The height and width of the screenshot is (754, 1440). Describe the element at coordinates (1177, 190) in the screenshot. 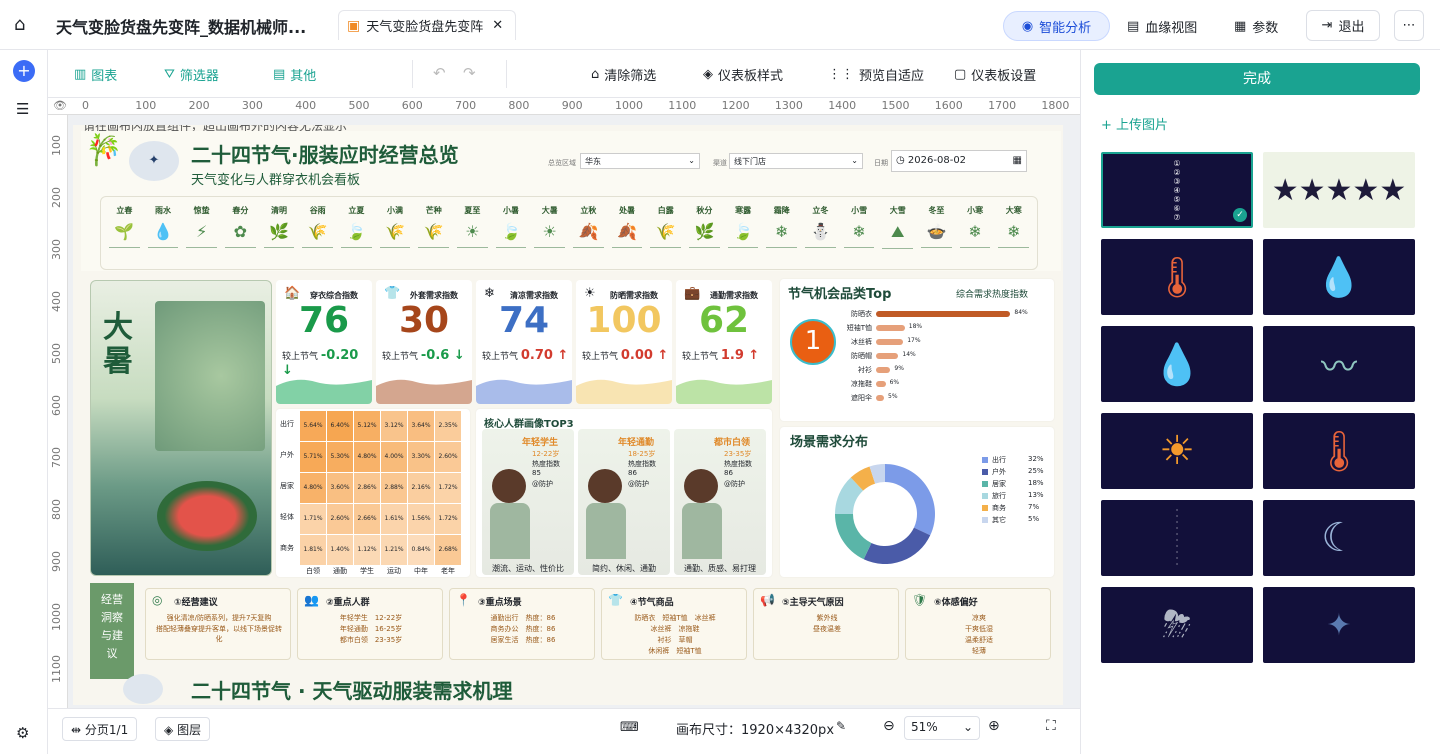

I see `image-thumb-numbers: ① ② ③ ④ ⑤ ⑥ ⑦ ✓` at that location.